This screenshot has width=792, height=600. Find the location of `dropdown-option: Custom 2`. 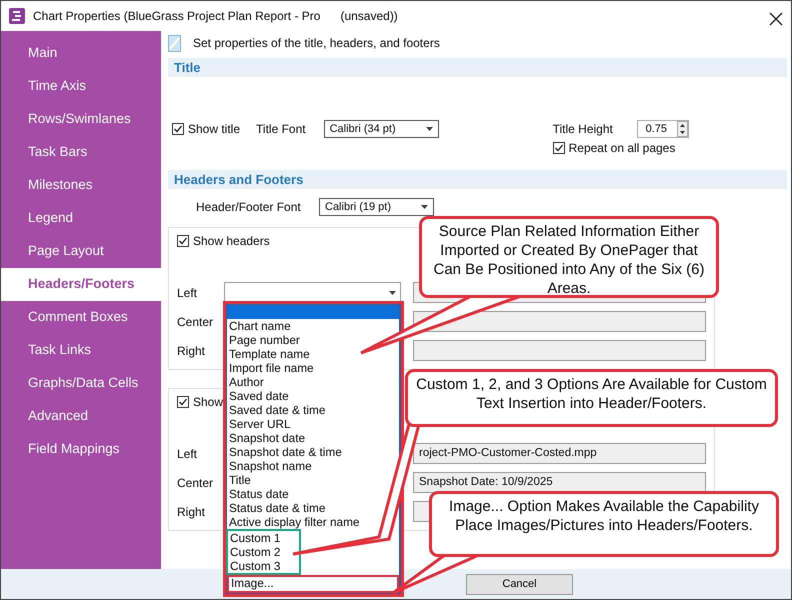

dropdown-option: Custom 2 is located at coordinates (263, 552).